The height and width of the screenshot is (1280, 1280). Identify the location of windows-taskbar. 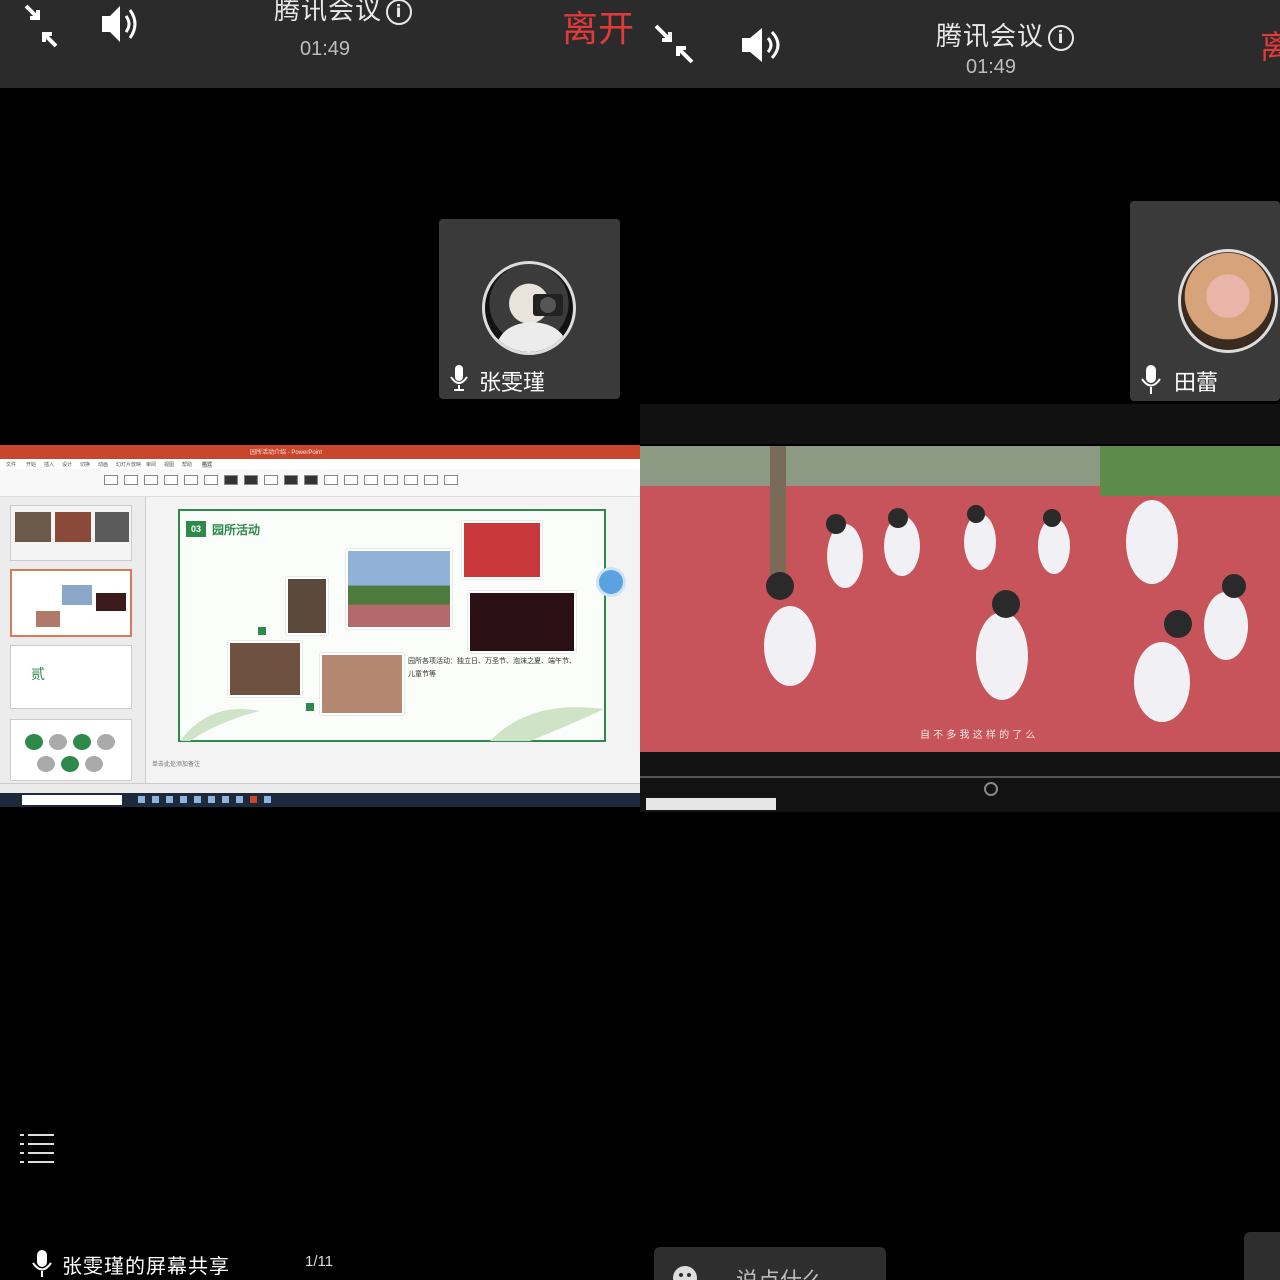
(320, 800).